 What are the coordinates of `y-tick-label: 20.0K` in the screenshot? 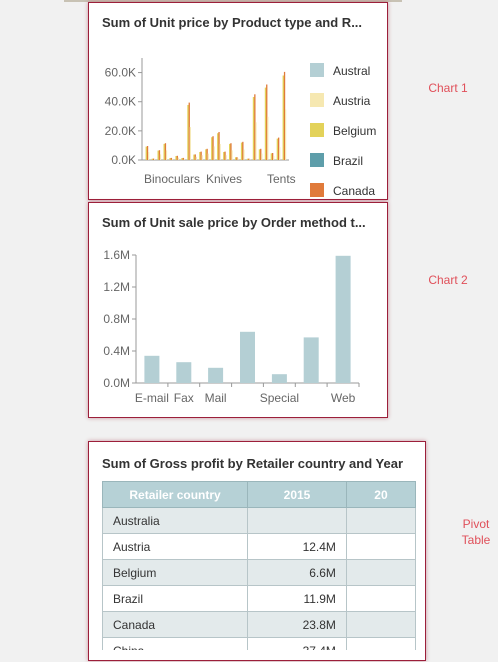 It's located at (120, 131).